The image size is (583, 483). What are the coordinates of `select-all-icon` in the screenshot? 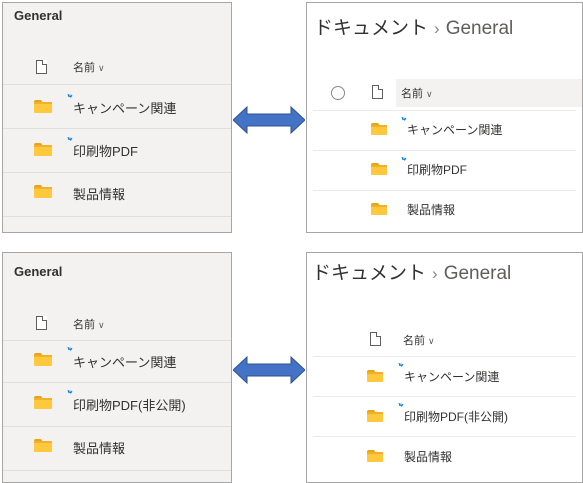 It's located at (338, 93).